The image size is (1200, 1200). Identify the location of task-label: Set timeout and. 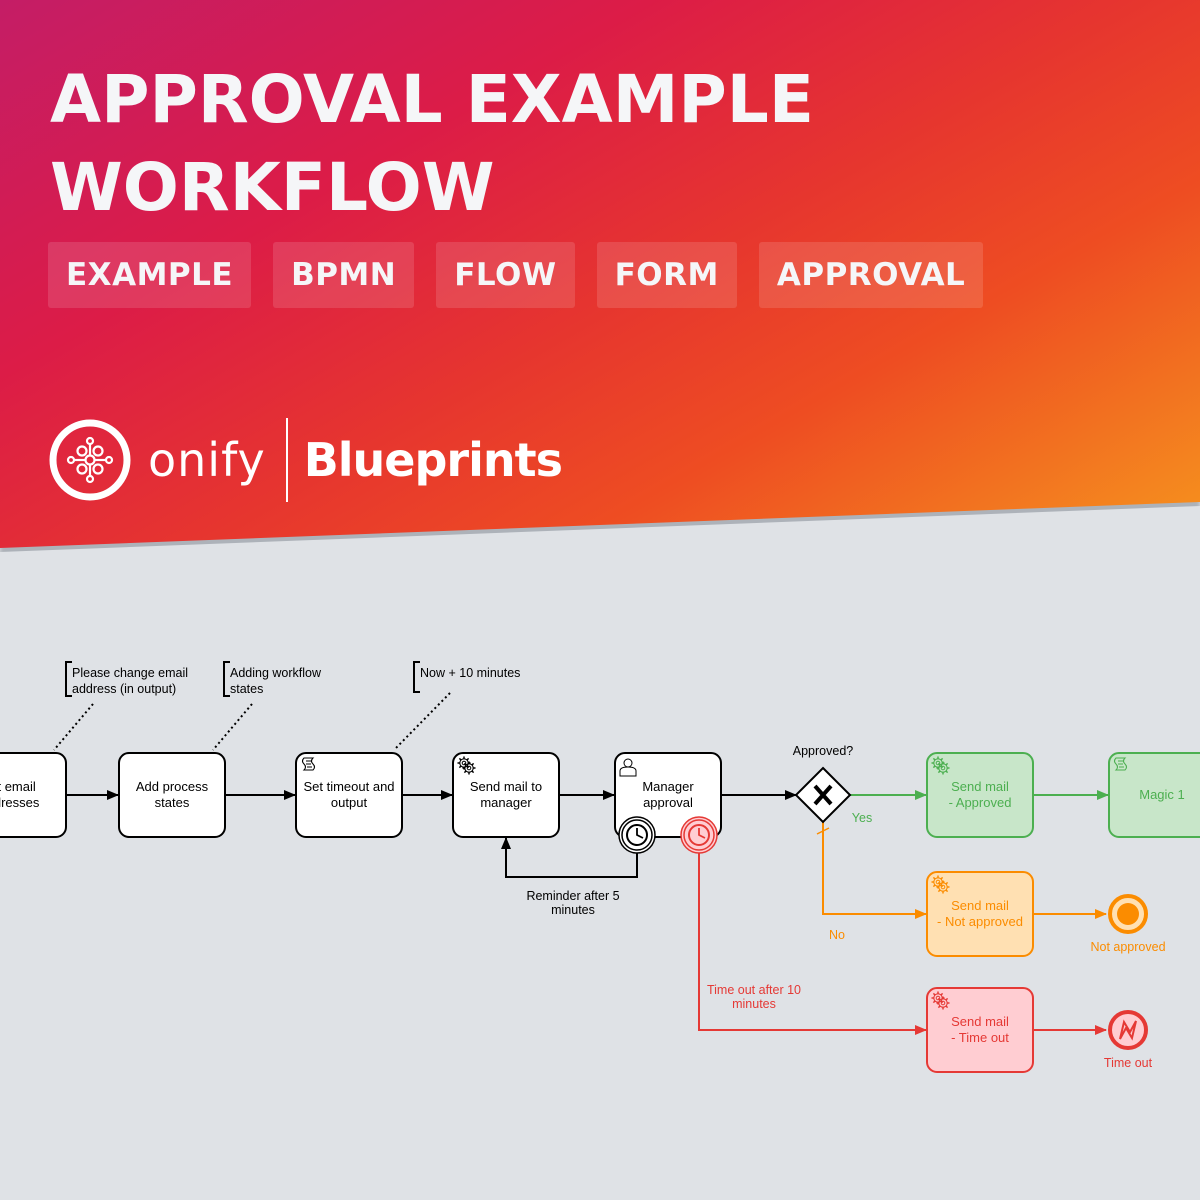
(348, 786).